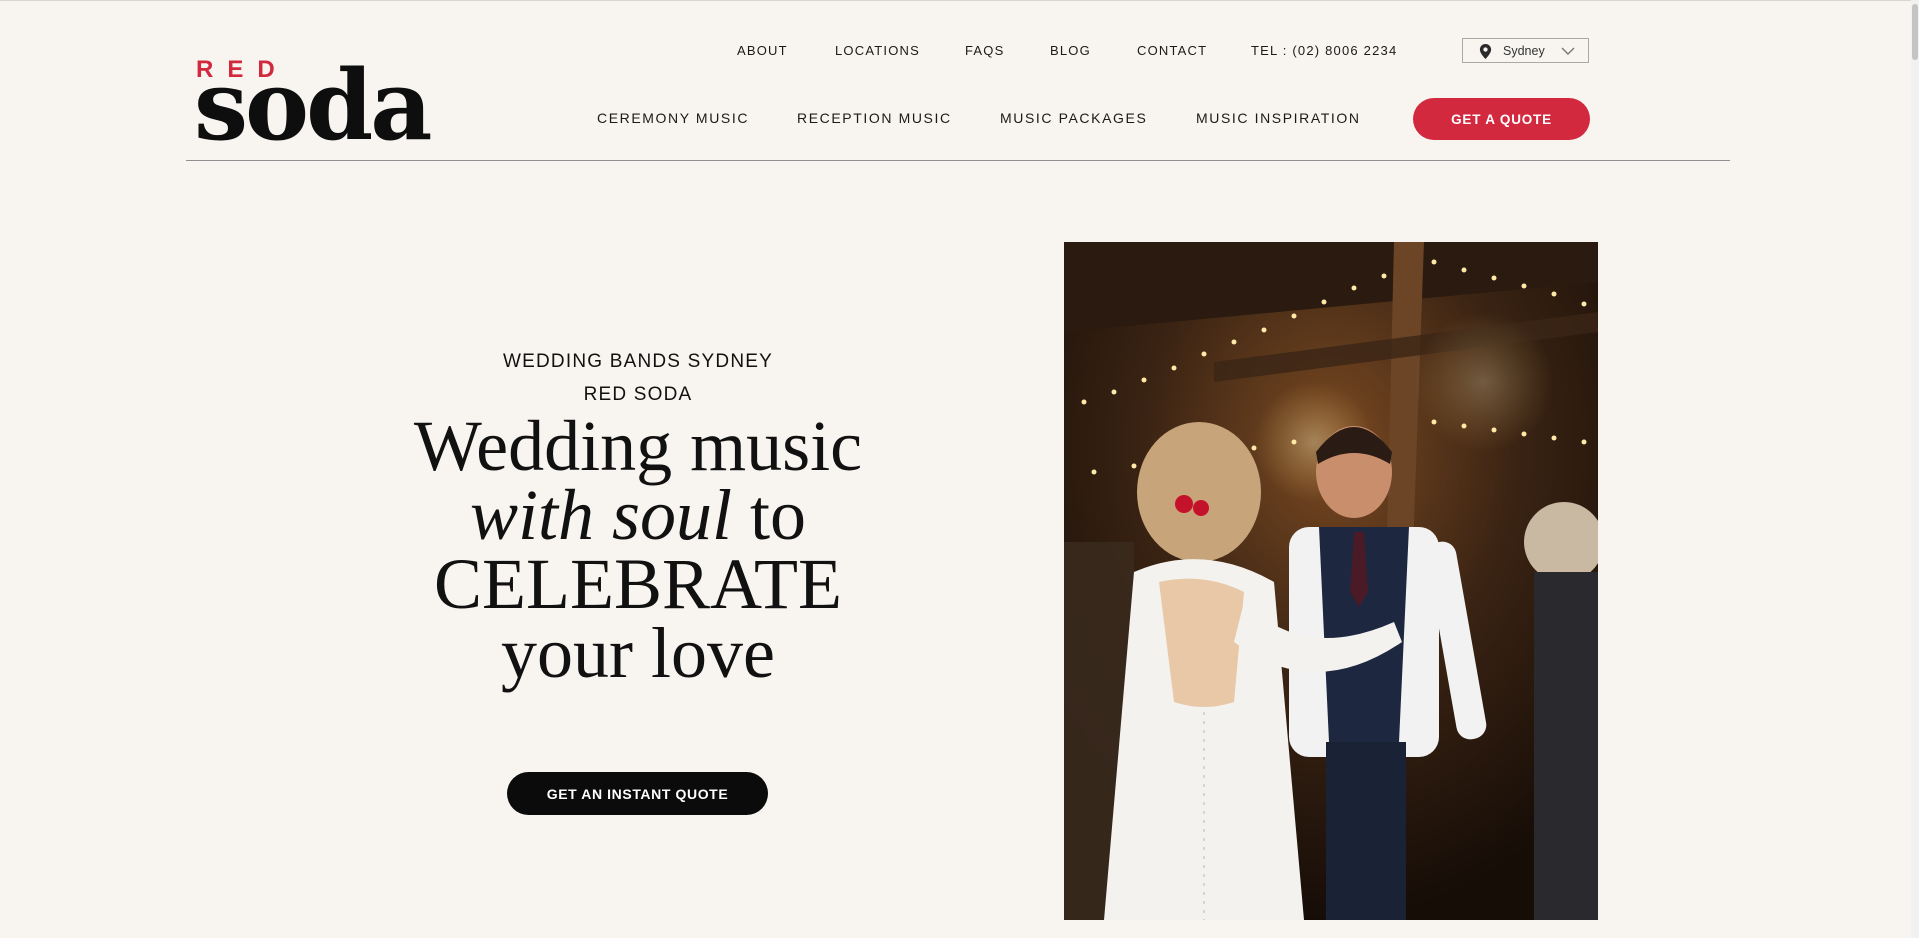 The image size is (1919, 938). What do you see at coordinates (638, 584) in the screenshot?
I see `hero-title-line-3: CELEBRATE` at bounding box center [638, 584].